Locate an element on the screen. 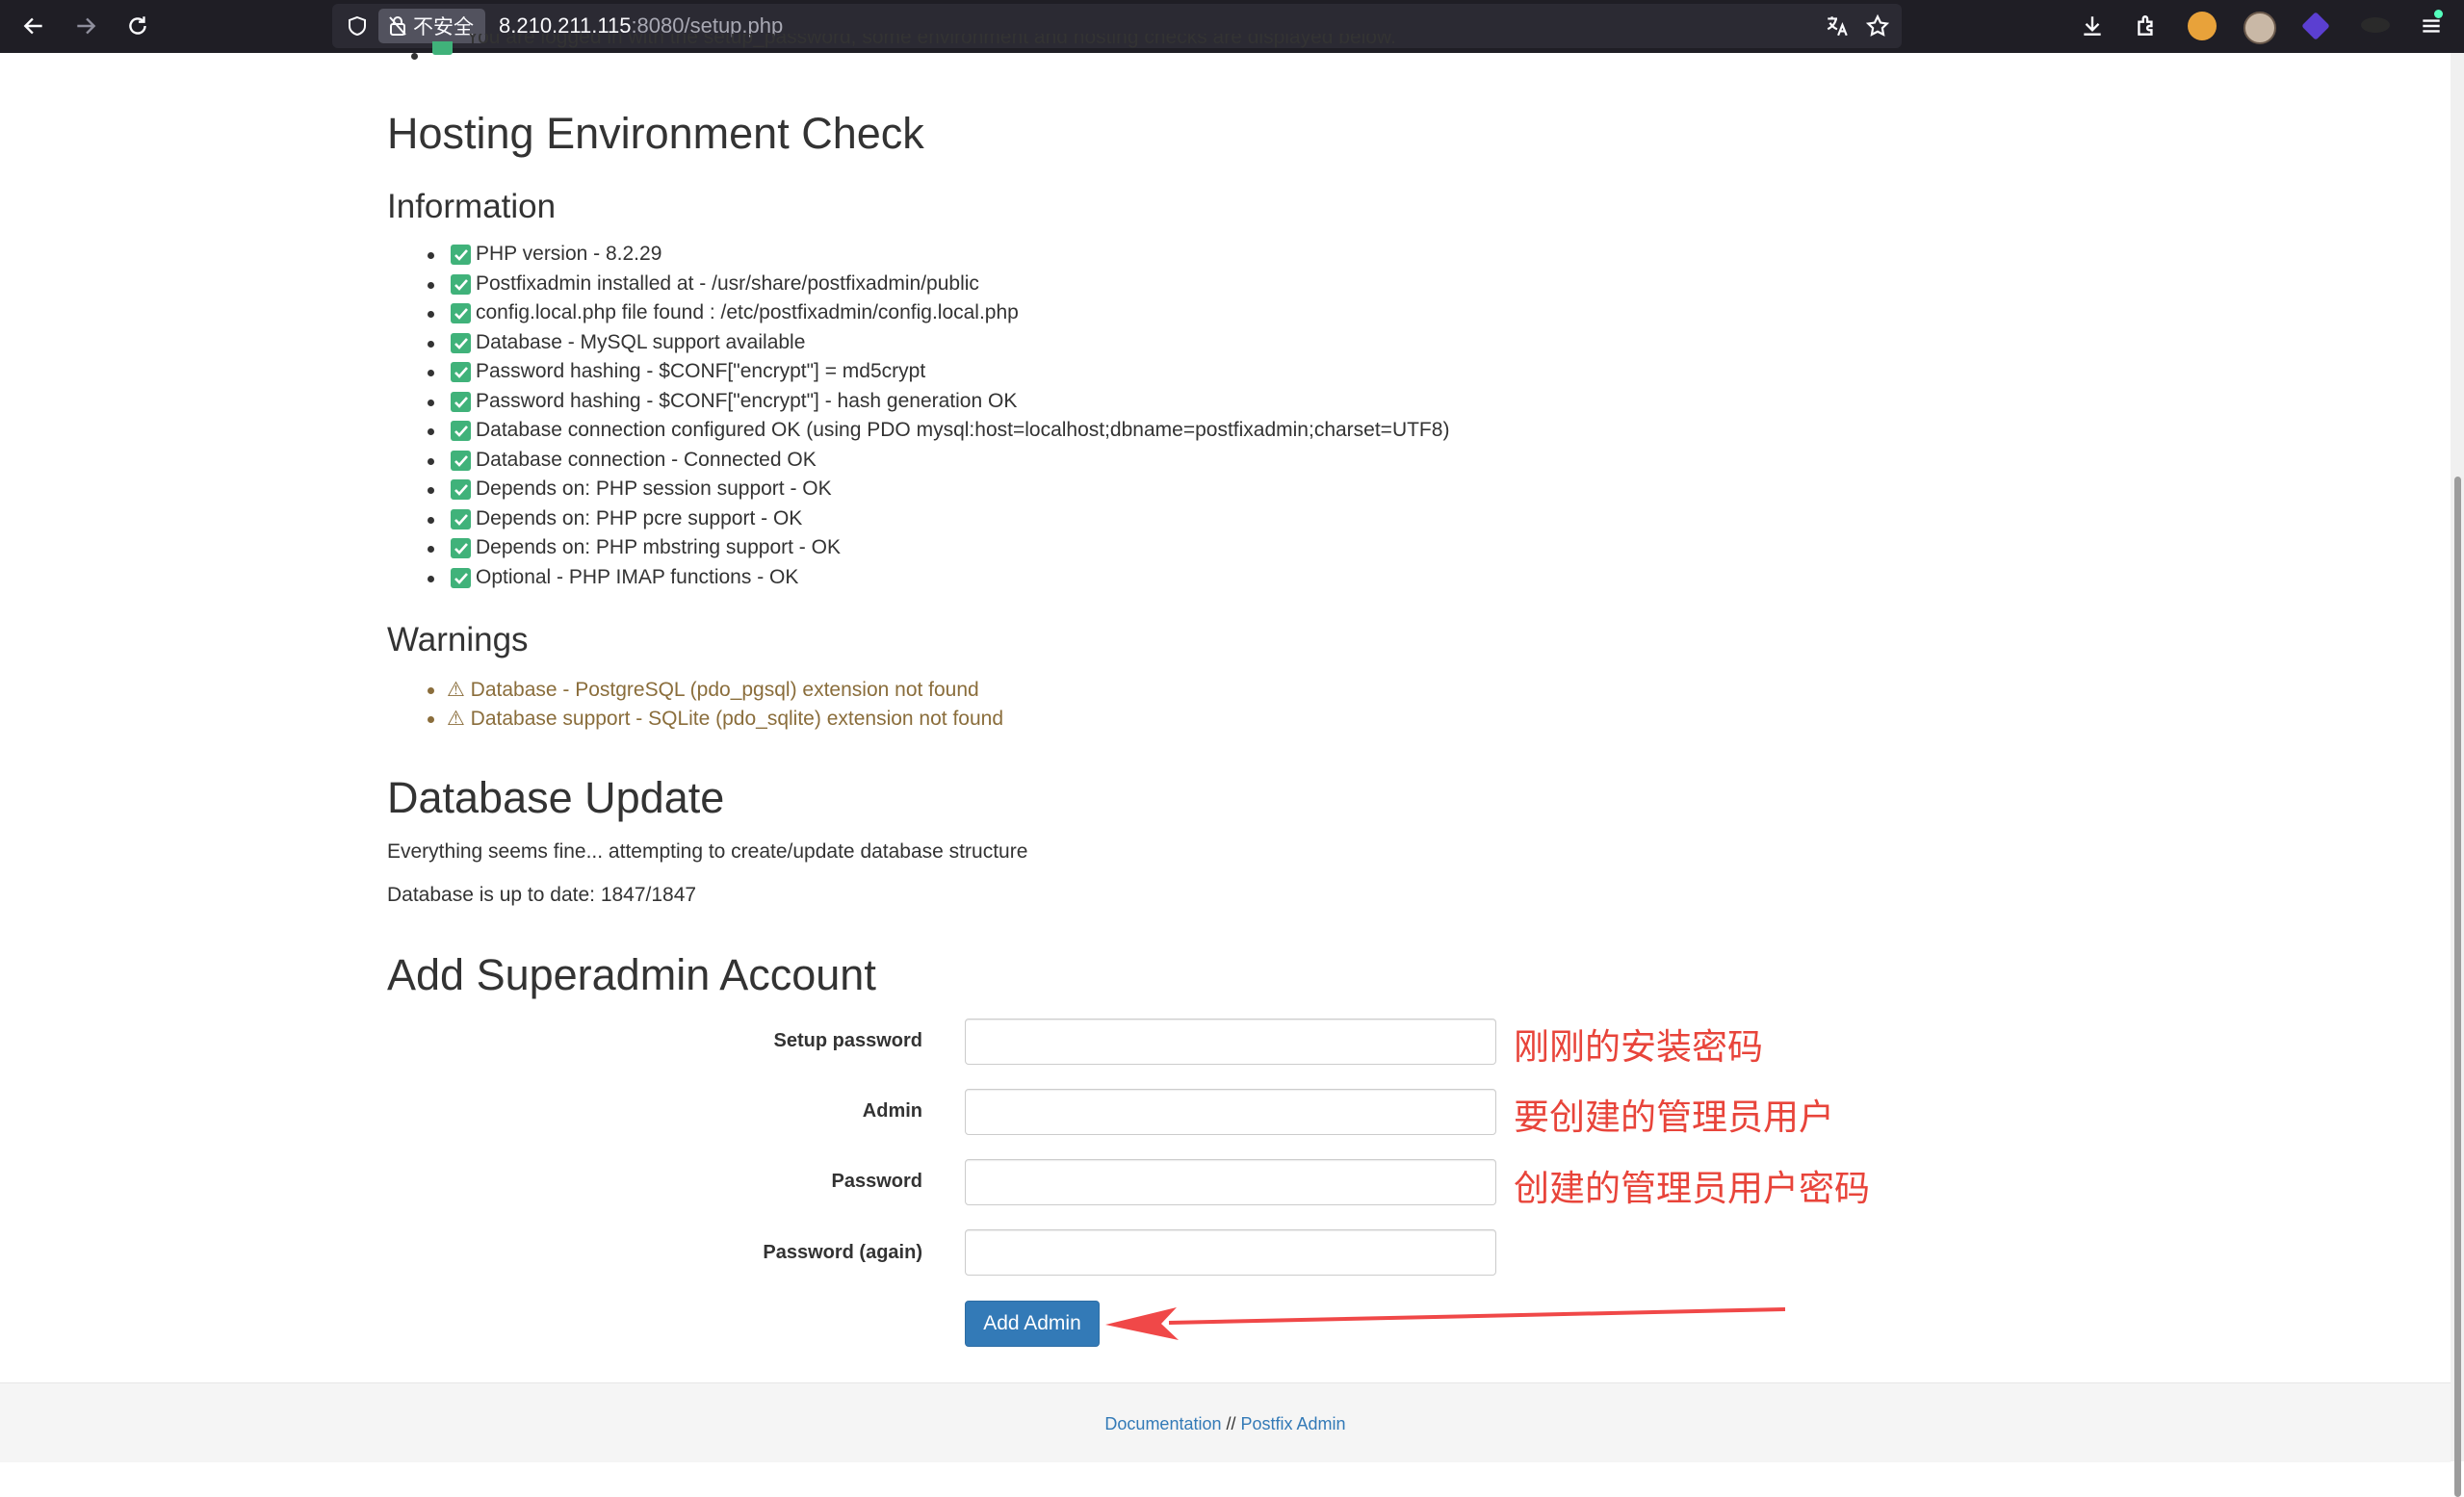  info-item: PHP version - 8.2.29 is located at coordinates (938, 255).